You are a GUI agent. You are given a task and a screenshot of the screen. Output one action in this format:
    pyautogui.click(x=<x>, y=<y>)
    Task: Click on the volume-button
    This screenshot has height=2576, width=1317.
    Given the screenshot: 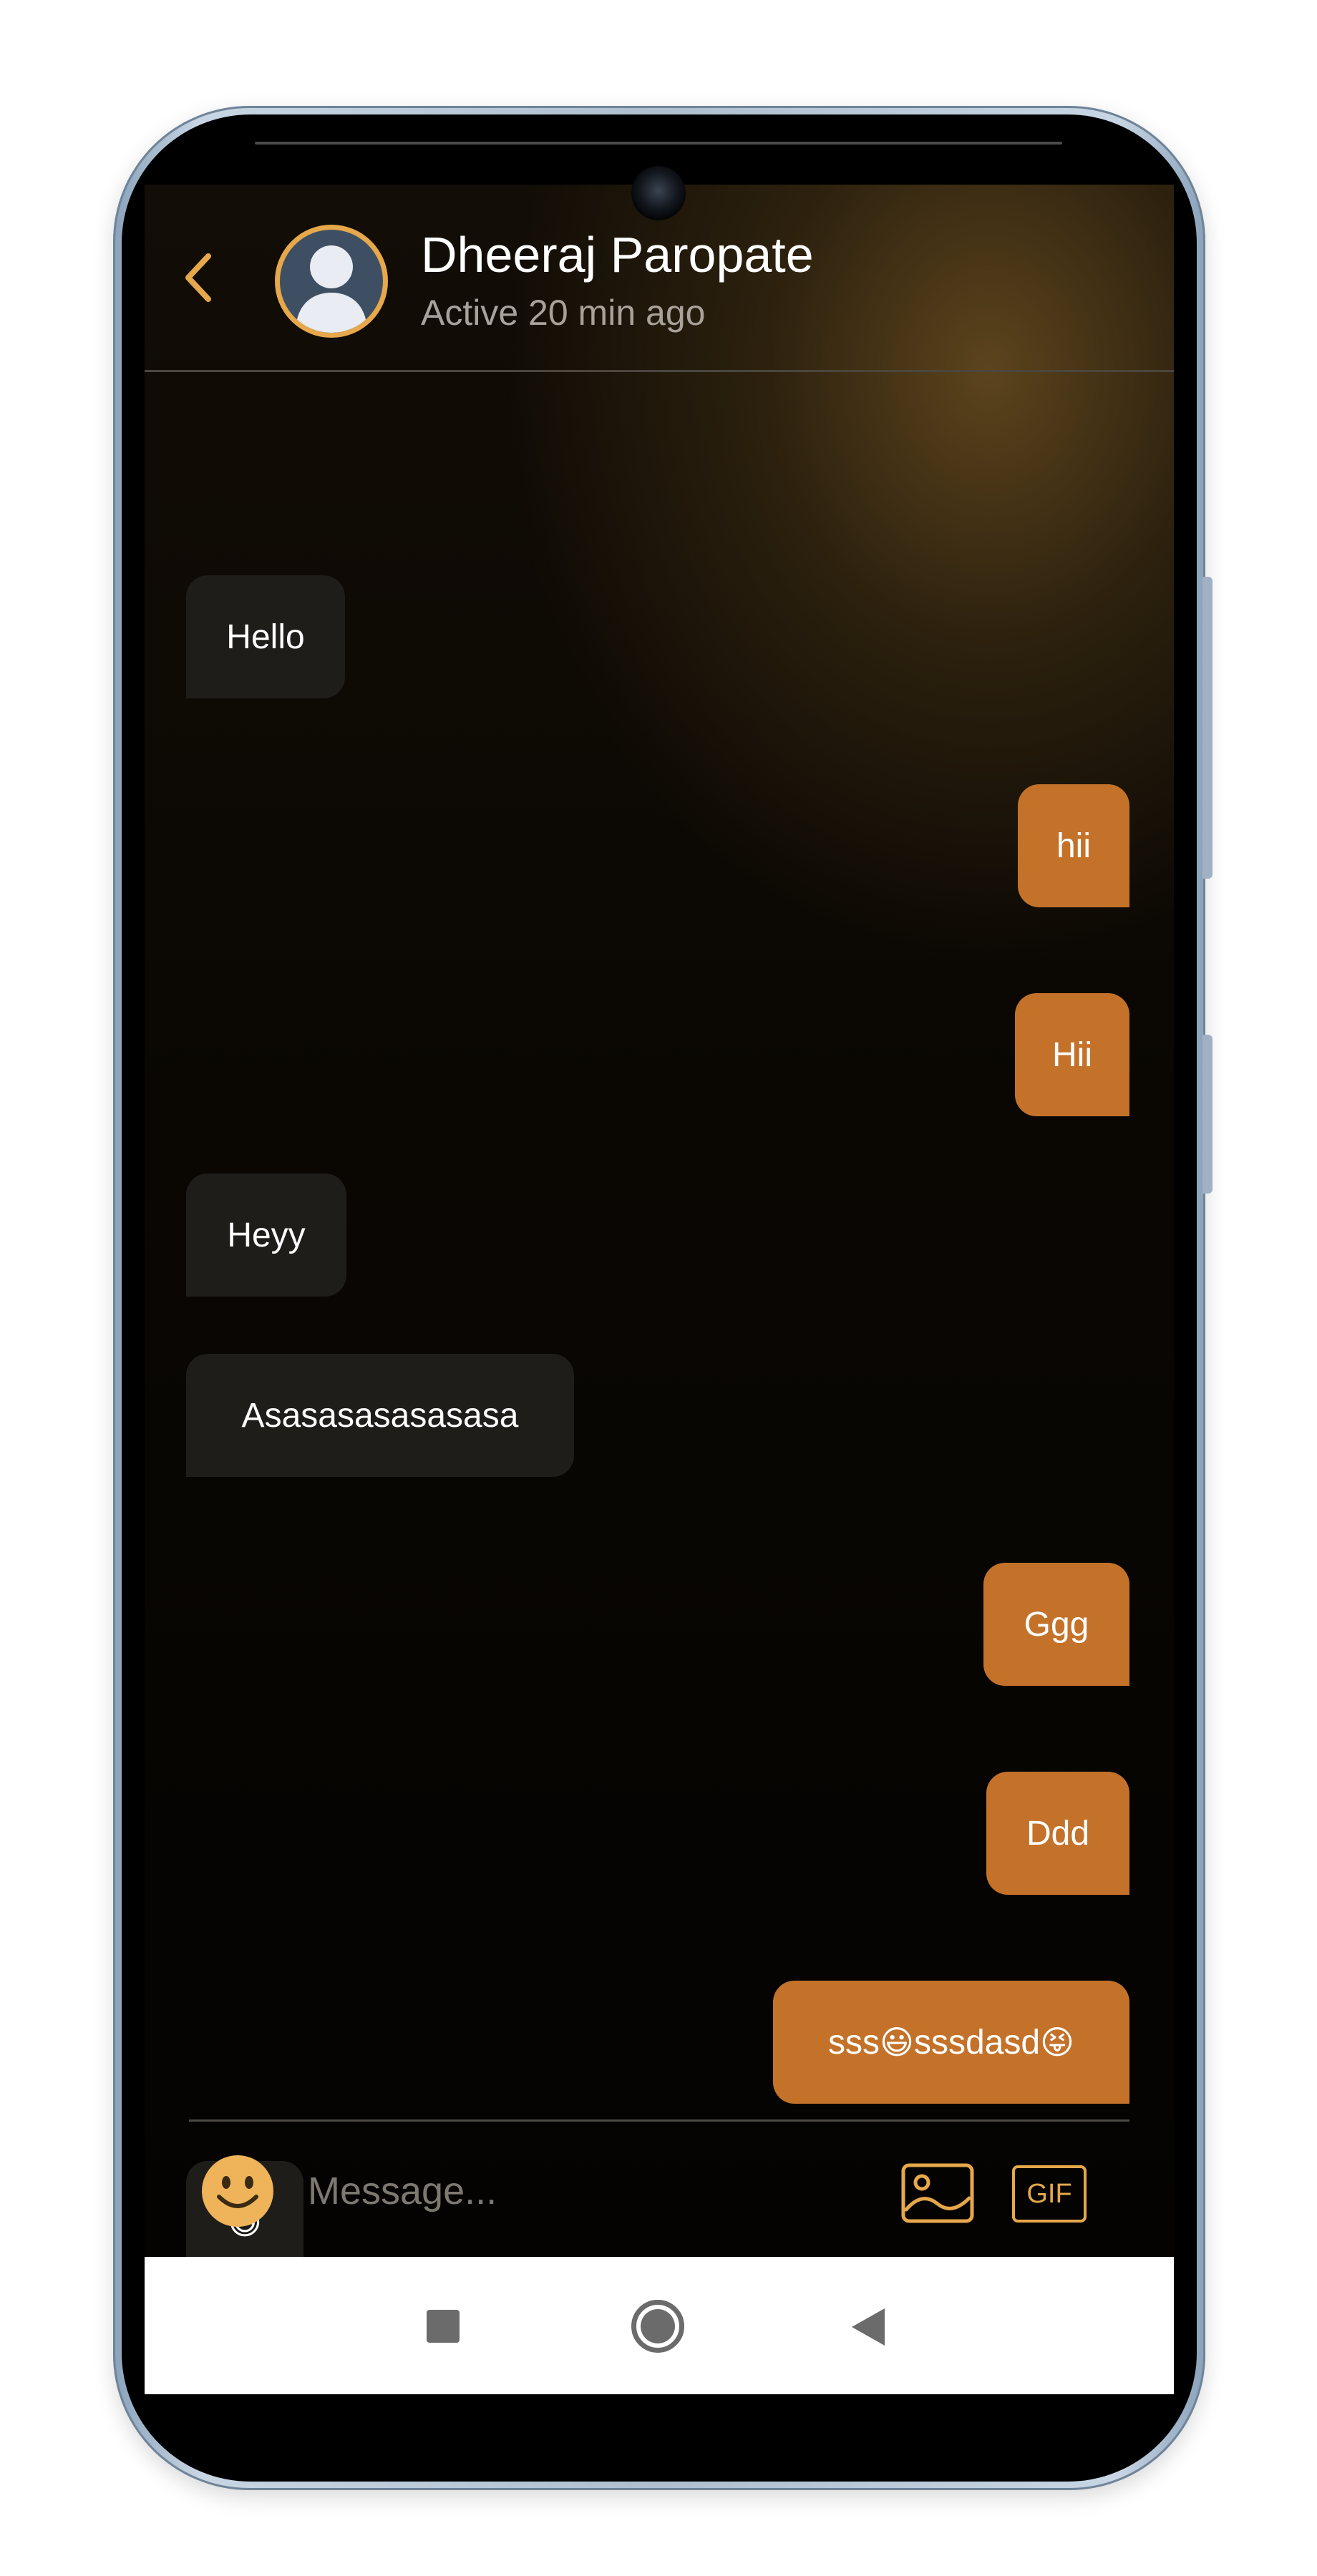 What is the action you would take?
    pyautogui.click(x=1207, y=1114)
    